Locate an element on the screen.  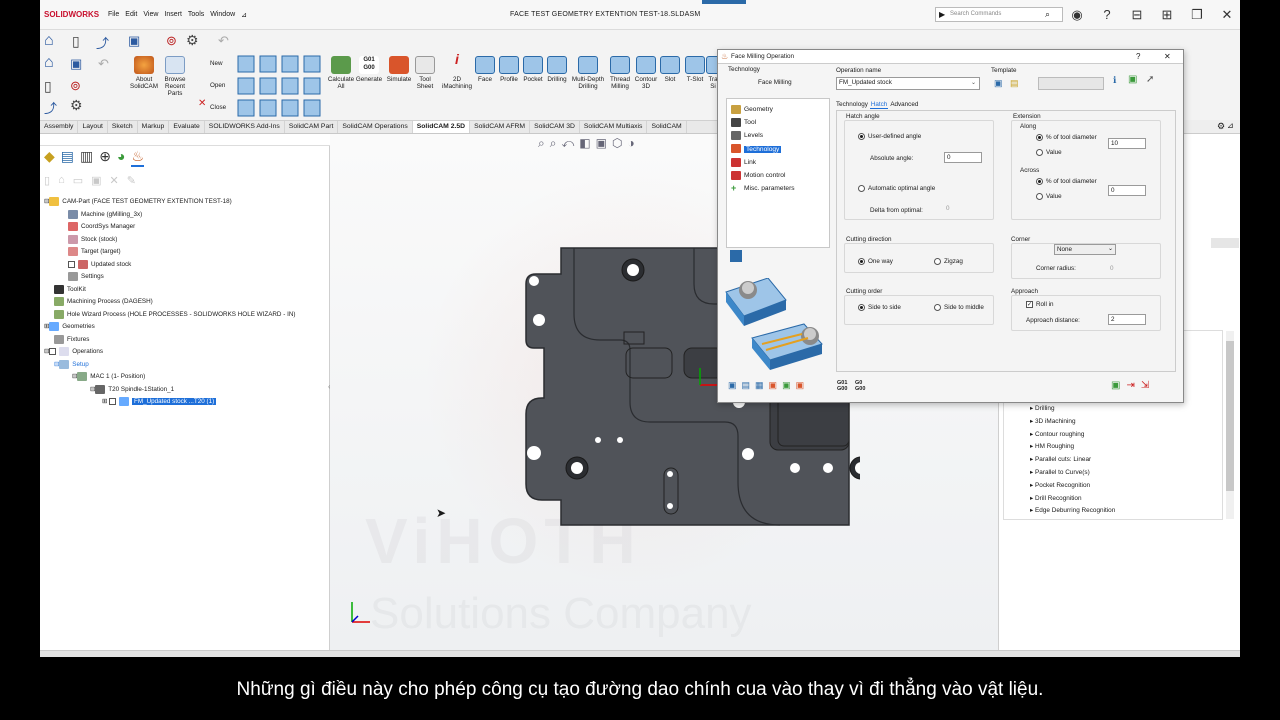
generate-button: G01 G00 Generate is located at coordinates (369, 69).